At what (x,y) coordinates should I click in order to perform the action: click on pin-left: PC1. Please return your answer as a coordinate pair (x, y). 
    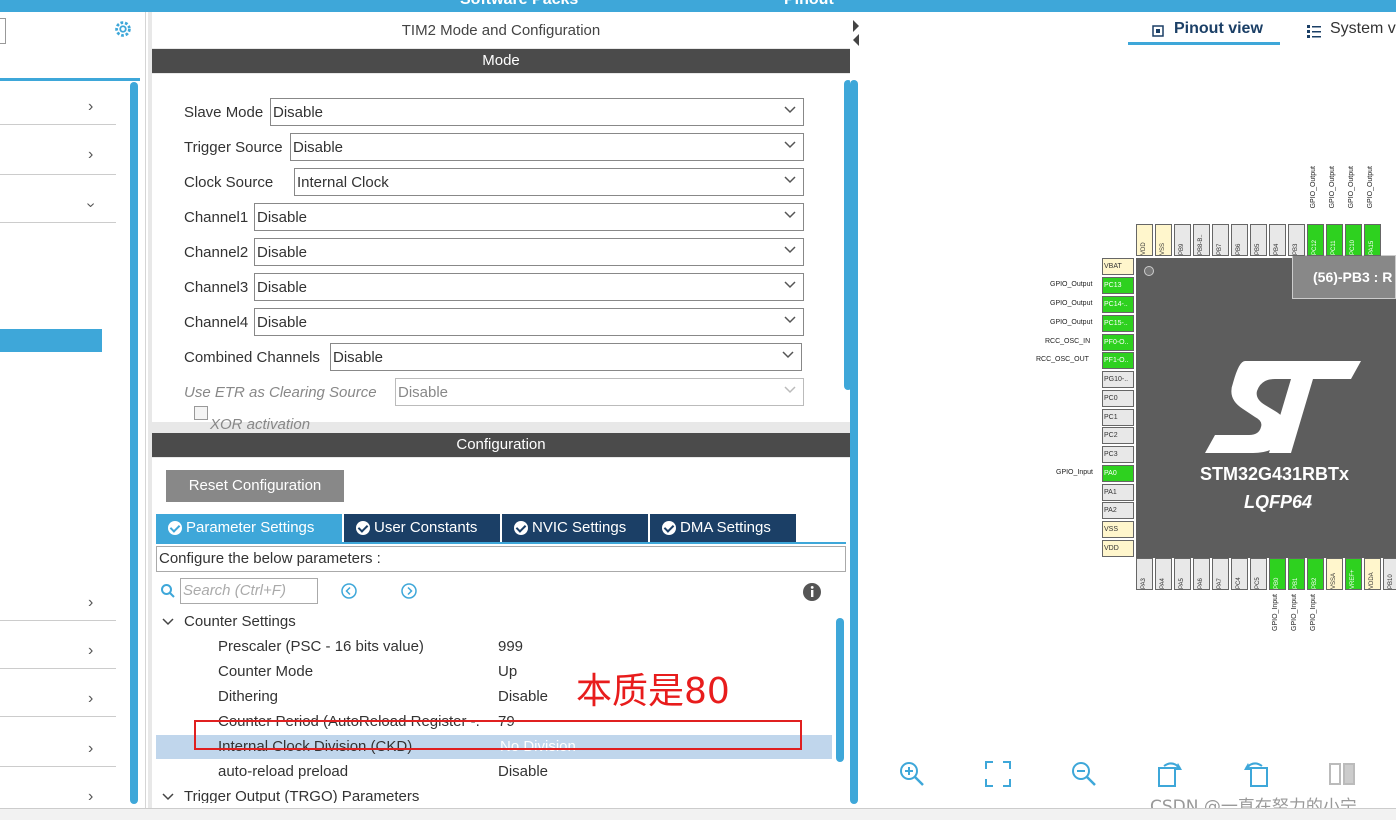
    Looking at the image, I should click on (1118, 417).